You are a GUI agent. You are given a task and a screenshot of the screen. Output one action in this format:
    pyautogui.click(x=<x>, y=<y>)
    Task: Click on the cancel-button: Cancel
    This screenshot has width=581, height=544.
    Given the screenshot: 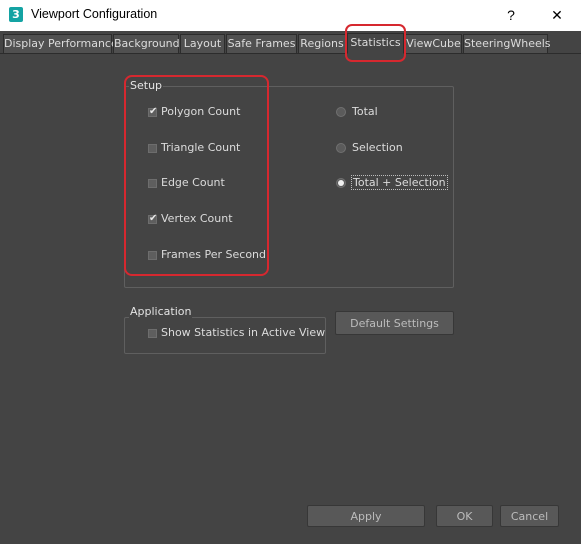 What is the action you would take?
    pyautogui.click(x=529, y=516)
    